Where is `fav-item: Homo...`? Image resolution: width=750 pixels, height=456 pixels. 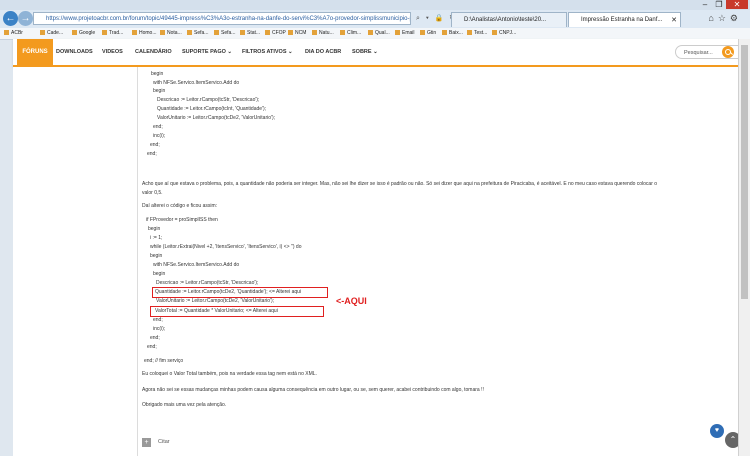 fav-item: Homo... is located at coordinates (144, 33).